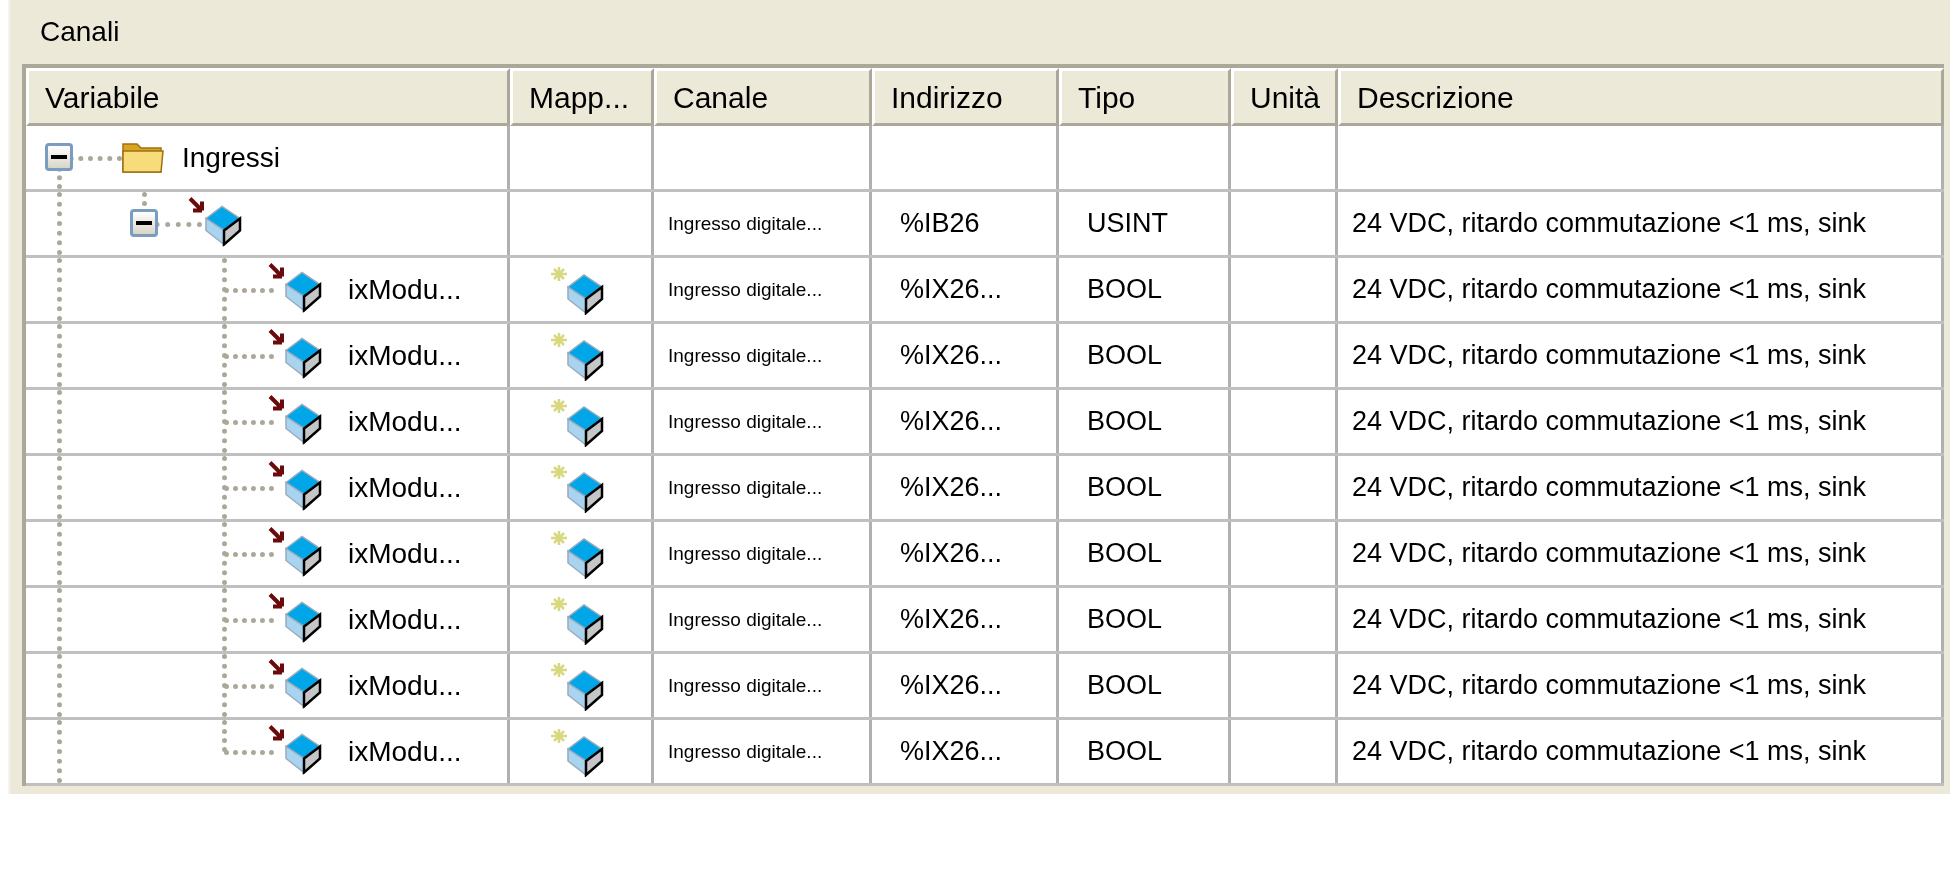 The height and width of the screenshot is (872, 1950). I want to click on column-header: Unità, so click(1284, 97).